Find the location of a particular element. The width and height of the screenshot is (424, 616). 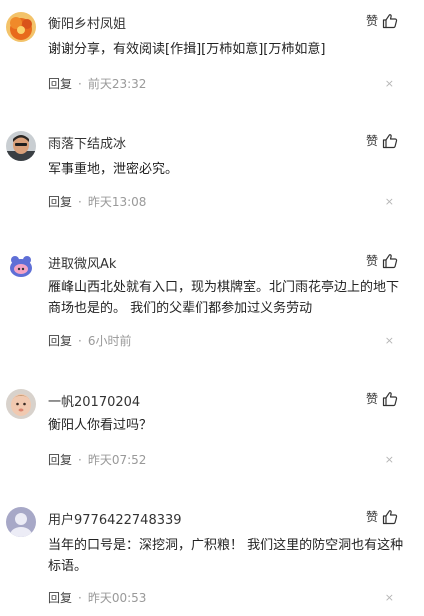

close-icon: × is located at coordinates (389, 598).